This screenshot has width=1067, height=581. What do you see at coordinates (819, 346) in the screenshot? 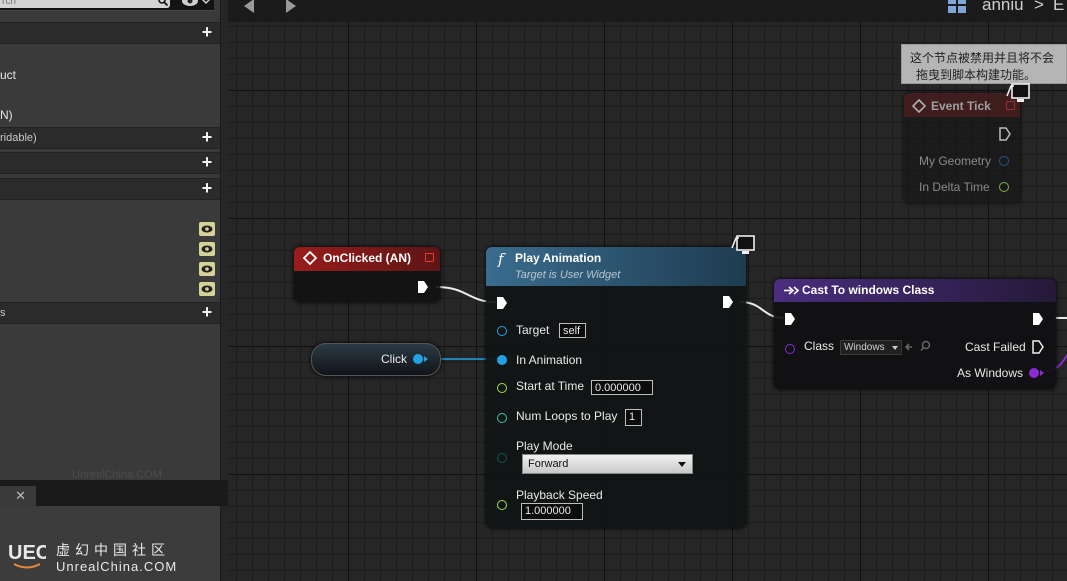
I see `pin-label-class: Class` at bounding box center [819, 346].